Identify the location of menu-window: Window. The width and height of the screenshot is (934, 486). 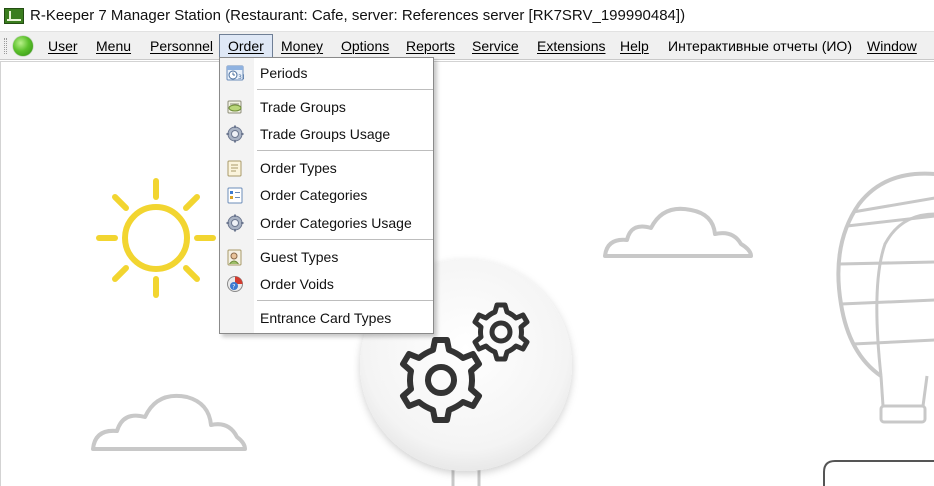
(892, 46).